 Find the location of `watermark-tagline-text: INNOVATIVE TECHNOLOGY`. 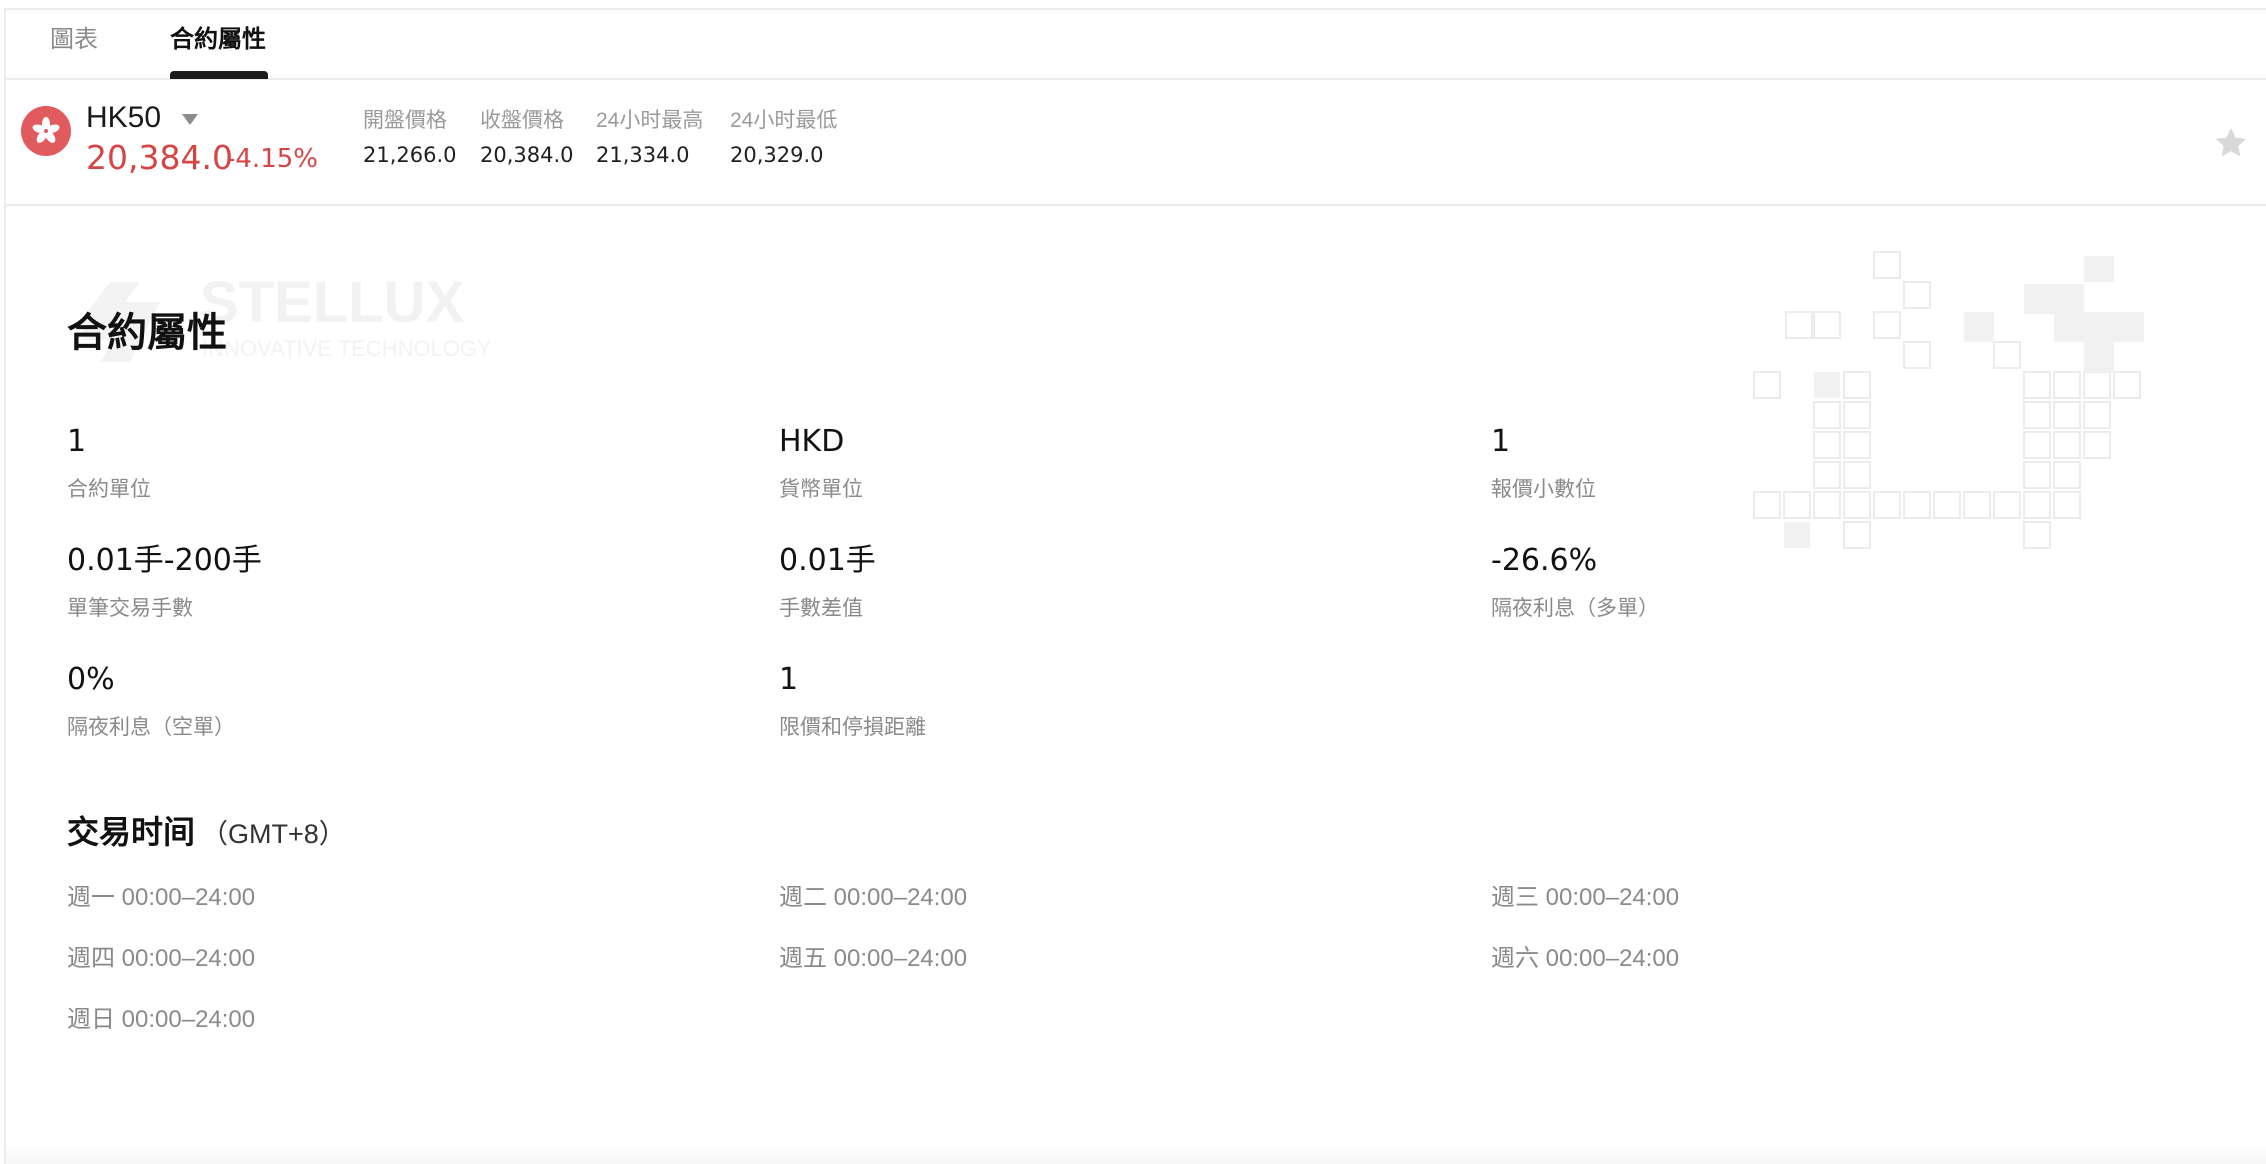

watermark-tagline-text: INNOVATIVE TECHNOLOGY is located at coordinates (347, 348).